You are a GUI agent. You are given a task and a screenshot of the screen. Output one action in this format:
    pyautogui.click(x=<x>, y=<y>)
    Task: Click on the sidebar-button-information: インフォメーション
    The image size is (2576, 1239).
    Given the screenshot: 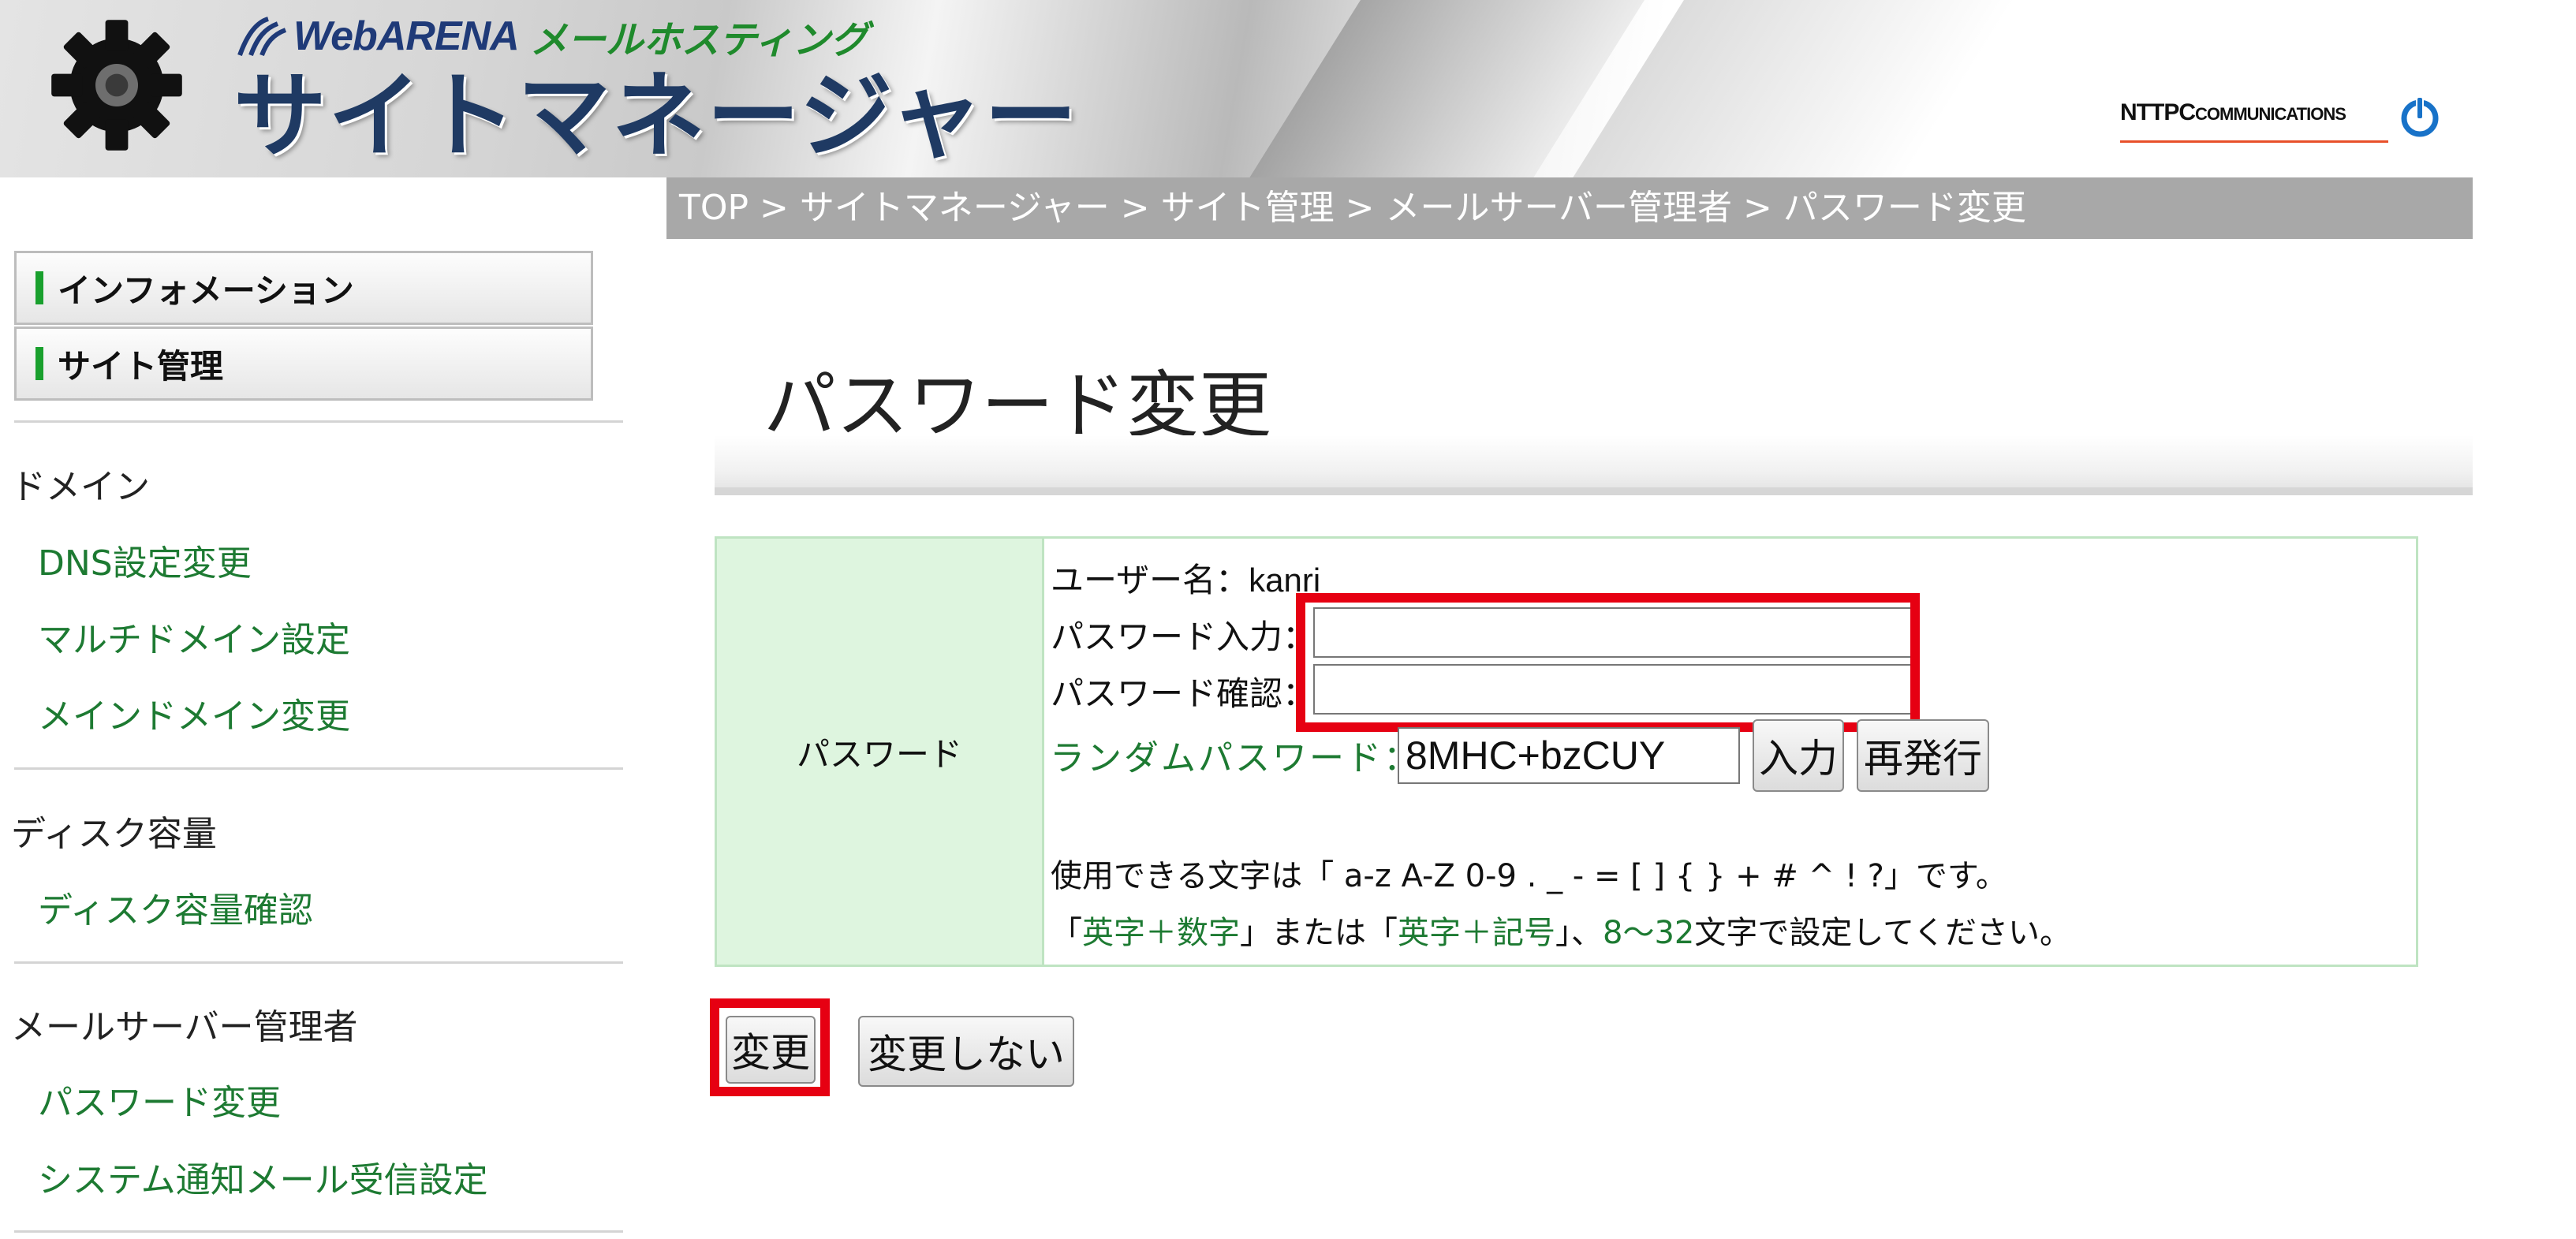 What is the action you would take?
    pyautogui.click(x=303, y=288)
    